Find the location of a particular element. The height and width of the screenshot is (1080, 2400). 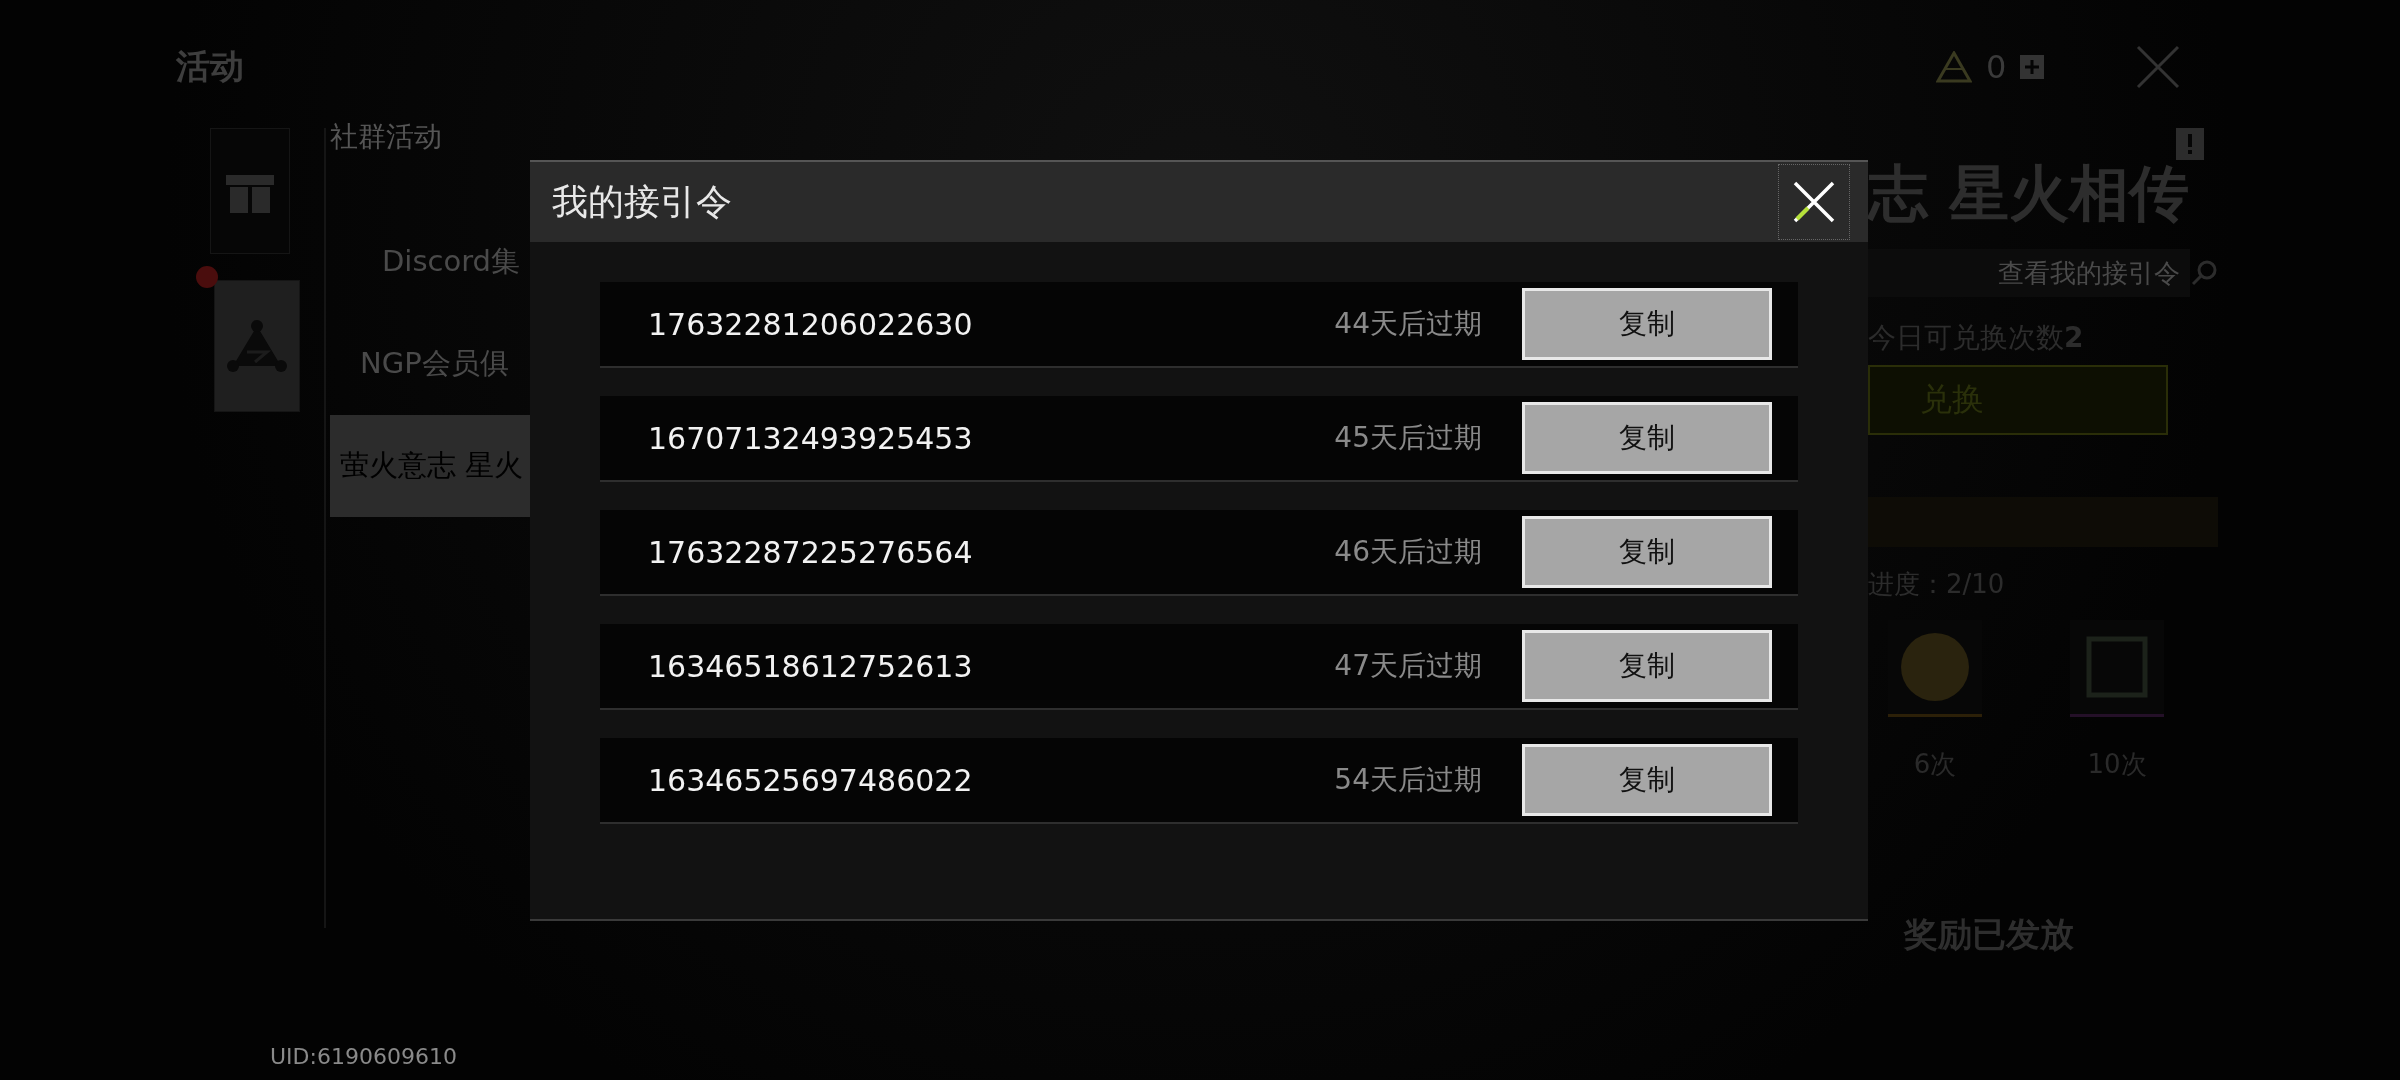

search-field: 查看我的接引令 is located at coordinates (2029, 273).